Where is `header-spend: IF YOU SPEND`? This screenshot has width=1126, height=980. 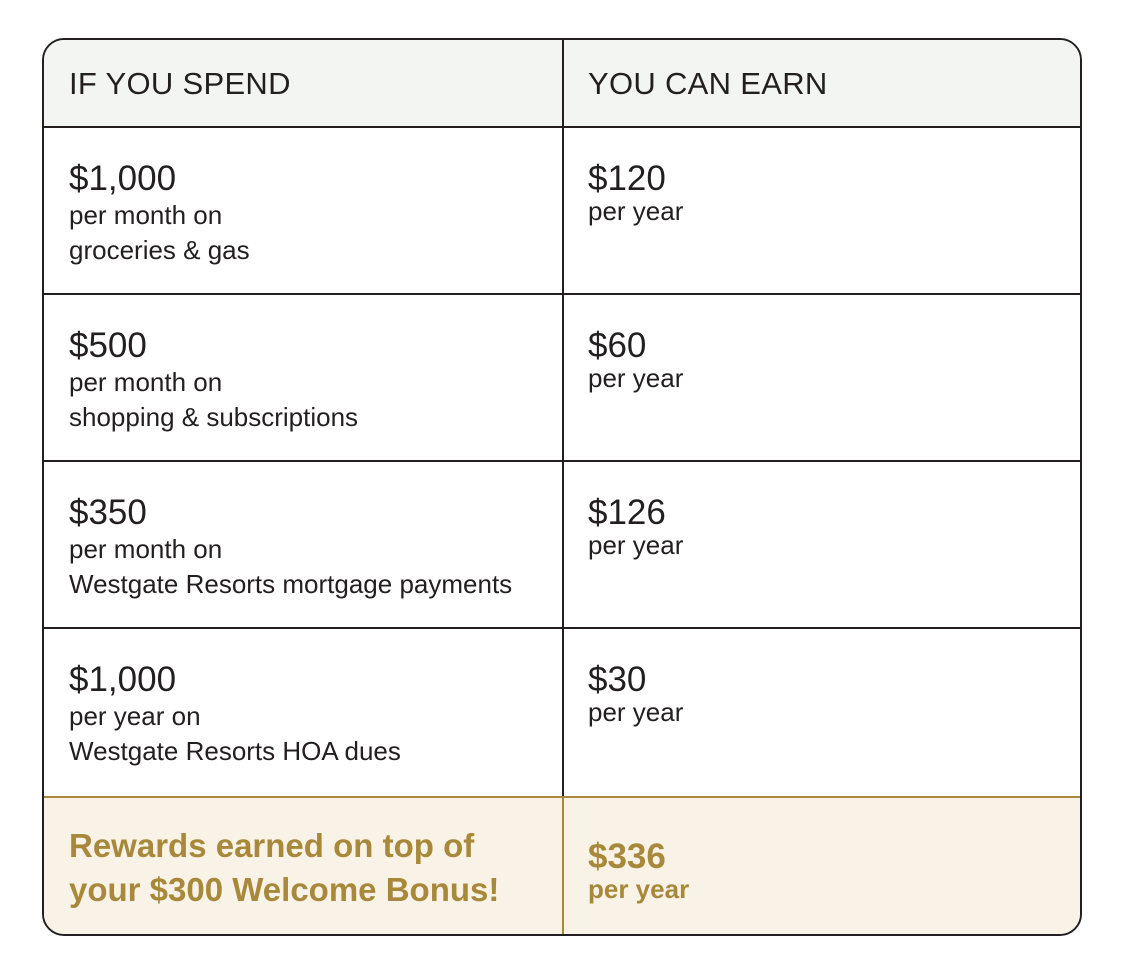
header-spend: IF YOU SPEND is located at coordinates (304, 84).